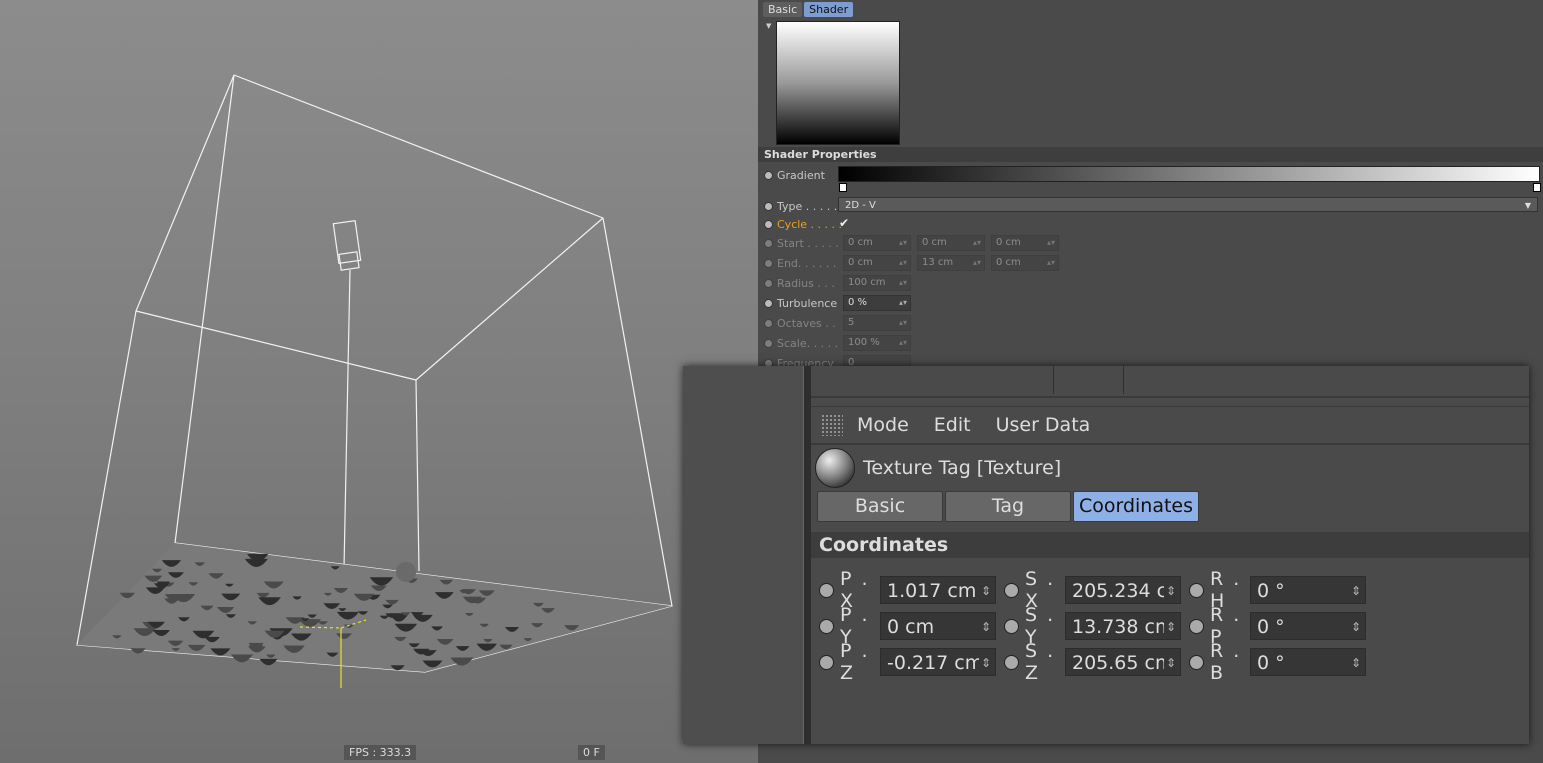 The image size is (1543, 763). I want to click on section-shader-properties: Shader Properties, so click(1150, 154).